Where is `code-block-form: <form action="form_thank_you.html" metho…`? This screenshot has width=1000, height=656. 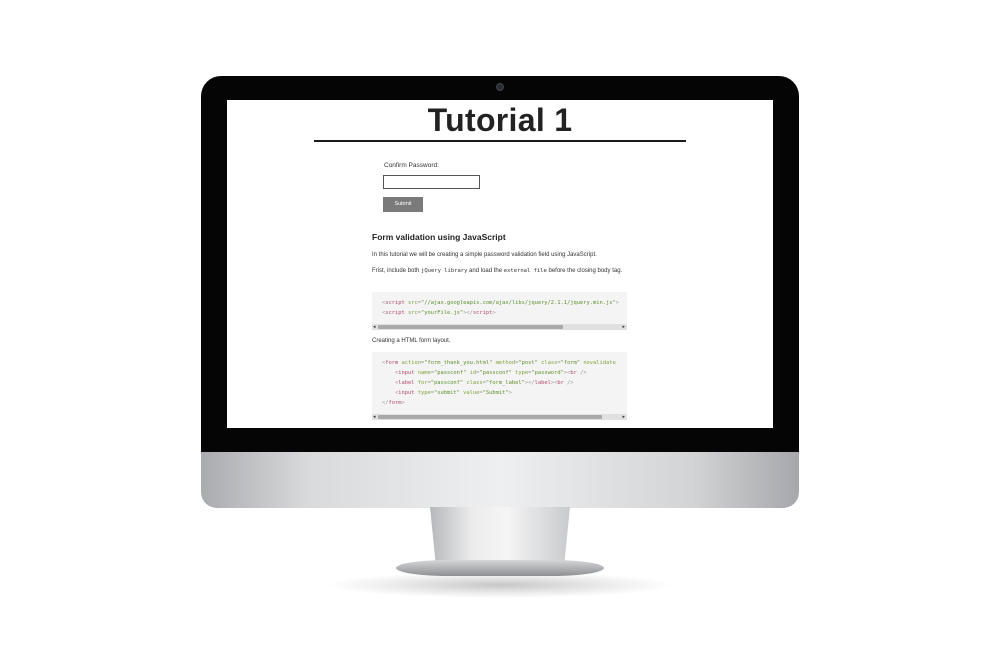
code-block-form: <form action="form_thank_you.html" metho… is located at coordinates (499, 386).